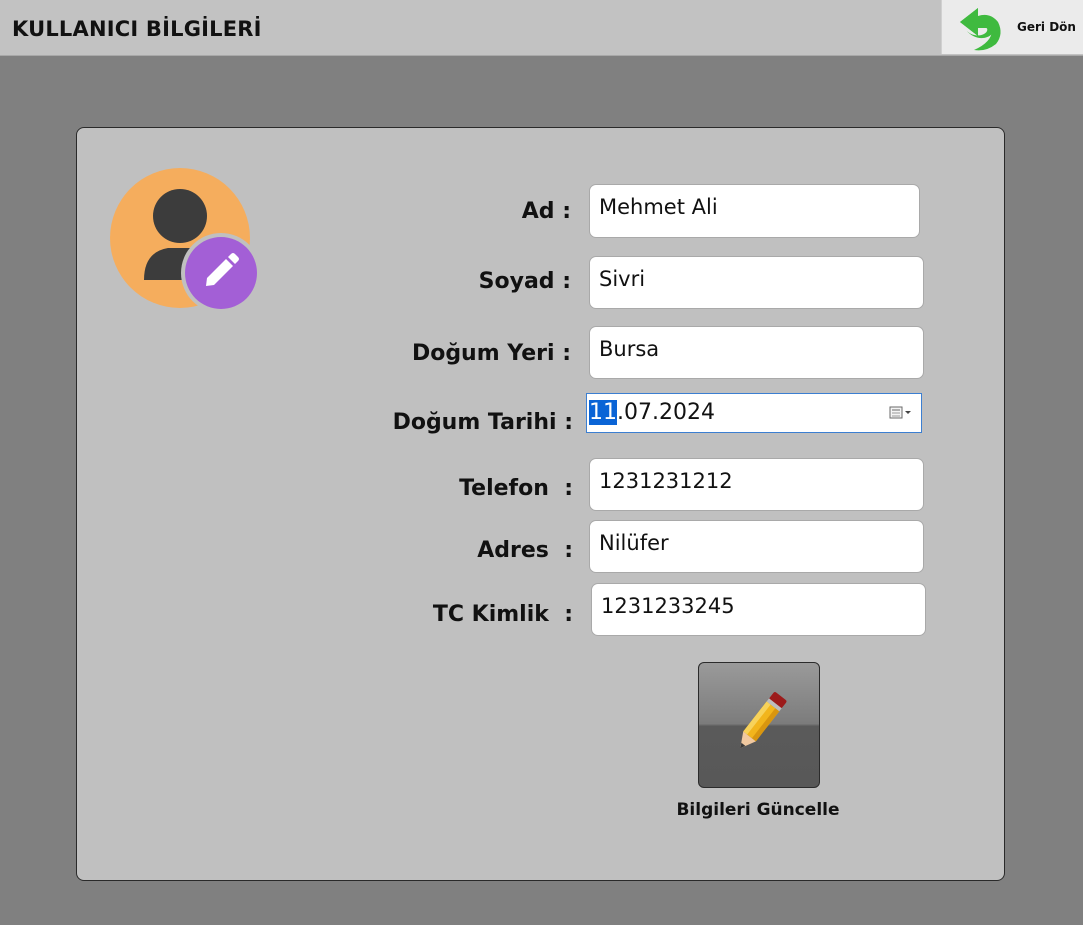 The image size is (1083, 925). Describe the element at coordinates (763, 720) in the screenshot. I see `pencil-icon` at that location.